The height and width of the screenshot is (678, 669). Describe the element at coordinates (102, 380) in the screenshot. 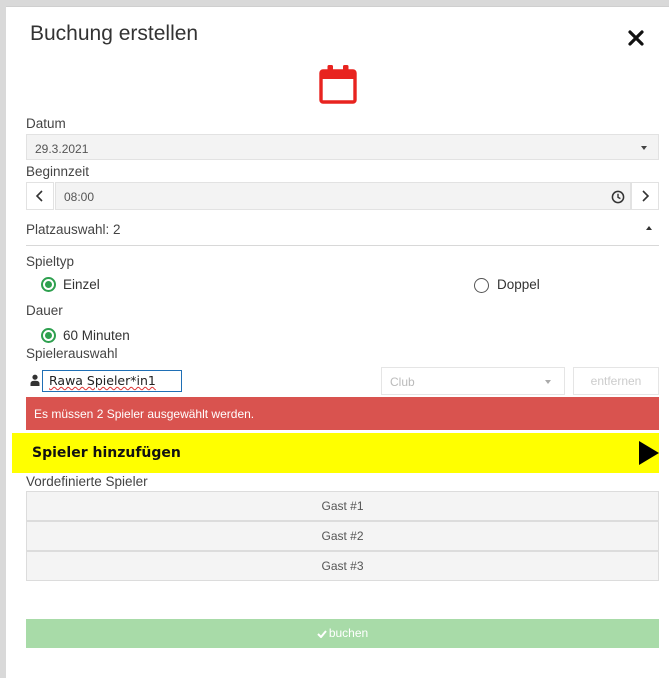

I see `player-name-value: Rawa Spieler*in1` at that location.